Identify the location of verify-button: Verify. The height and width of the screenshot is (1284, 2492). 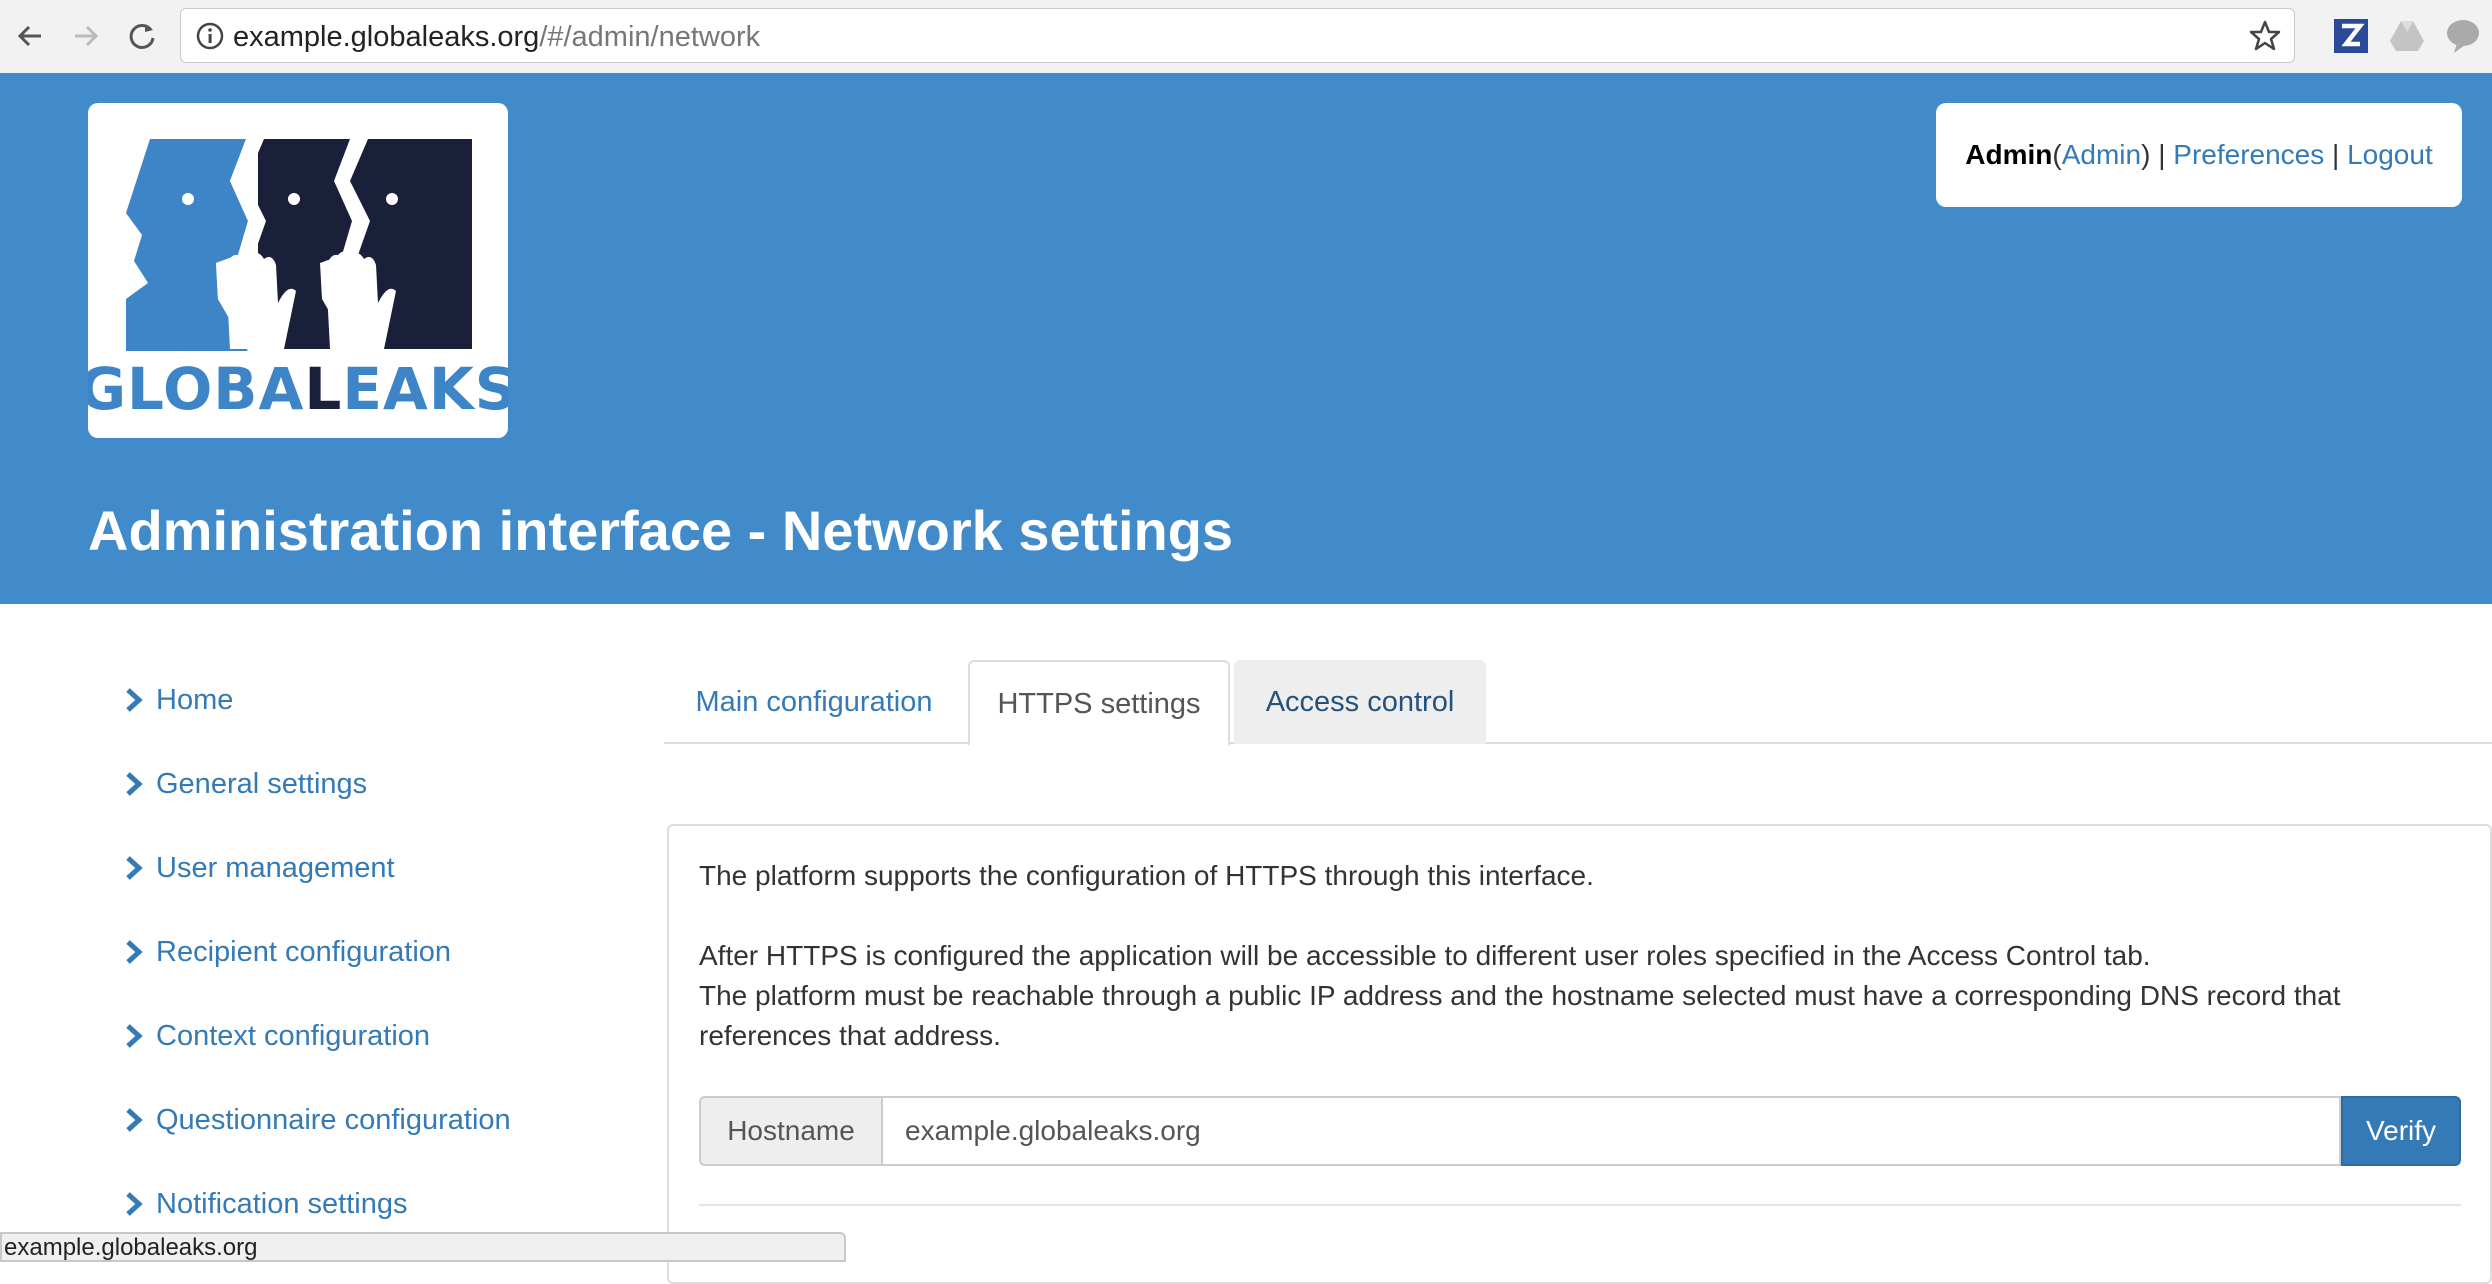
(2401, 1131).